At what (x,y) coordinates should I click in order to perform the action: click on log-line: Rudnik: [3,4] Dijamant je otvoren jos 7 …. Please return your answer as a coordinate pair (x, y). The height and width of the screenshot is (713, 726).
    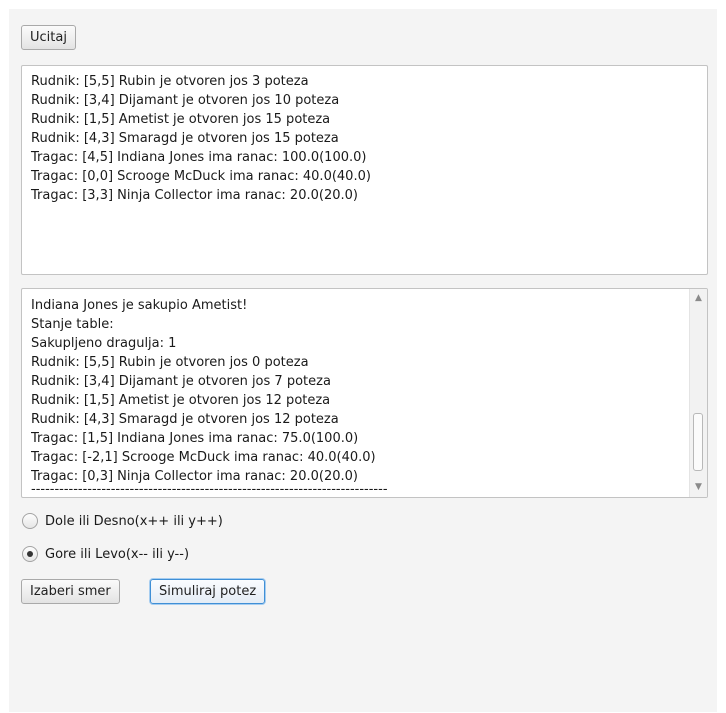
    Looking at the image, I should click on (181, 381).